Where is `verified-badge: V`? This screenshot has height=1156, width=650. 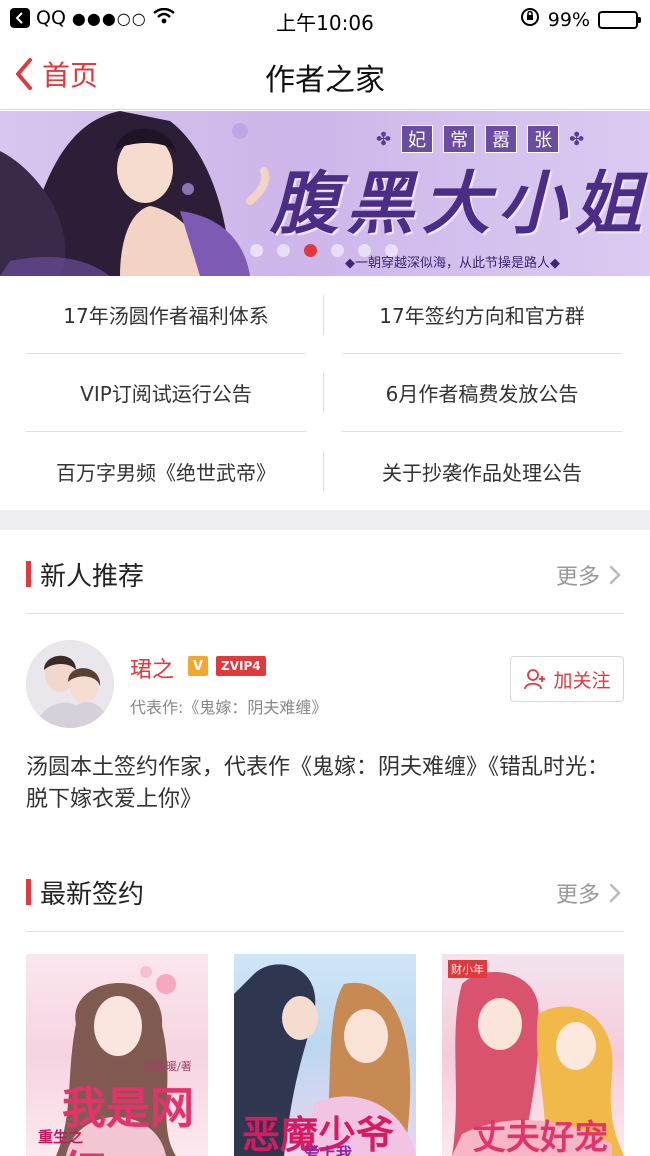 verified-badge: V is located at coordinates (198, 666).